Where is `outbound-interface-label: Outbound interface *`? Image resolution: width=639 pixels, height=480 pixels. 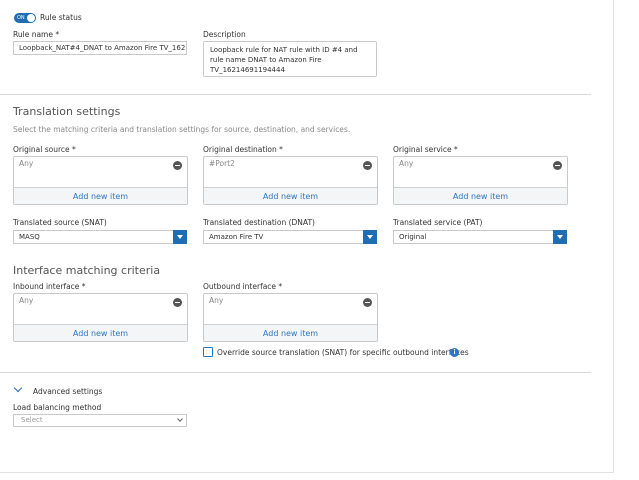 outbound-interface-label: Outbound interface * is located at coordinates (243, 286).